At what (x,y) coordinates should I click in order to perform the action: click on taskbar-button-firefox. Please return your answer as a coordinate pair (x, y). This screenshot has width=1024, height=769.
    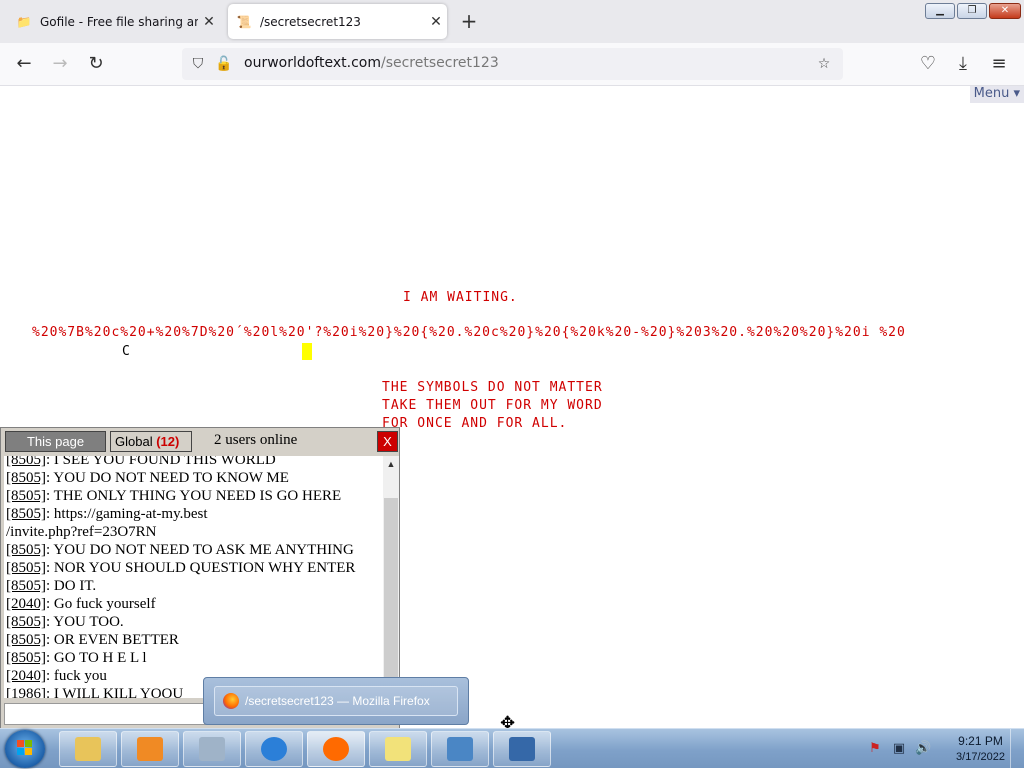
    Looking at the image, I should click on (336, 749).